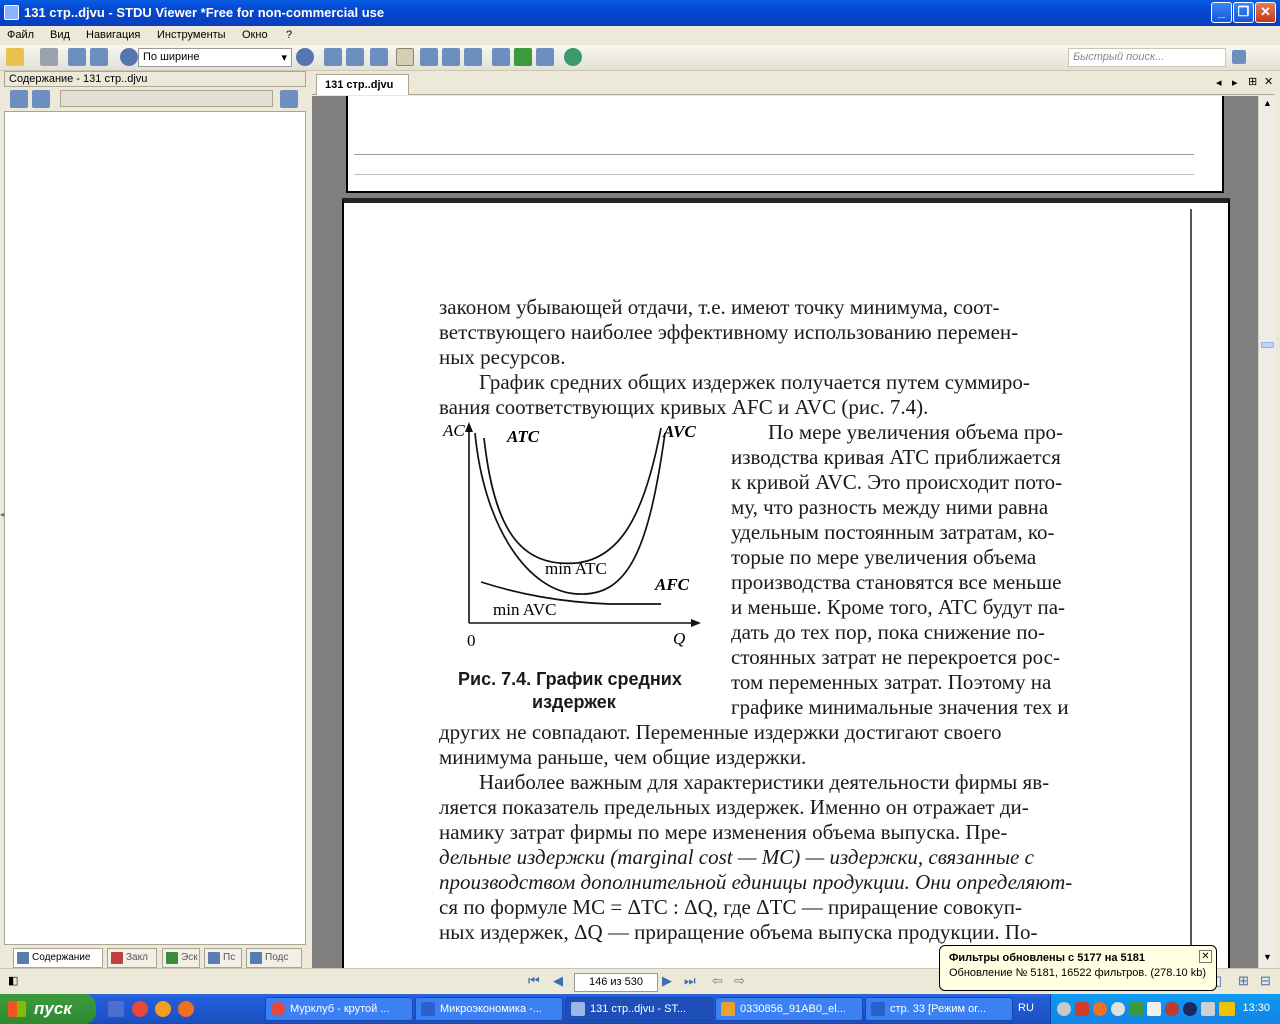 Image resolution: width=1280 pixels, height=1024 pixels. Describe the element at coordinates (48, 1009) in the screenshot. I see `start-button: пуск` at that location.